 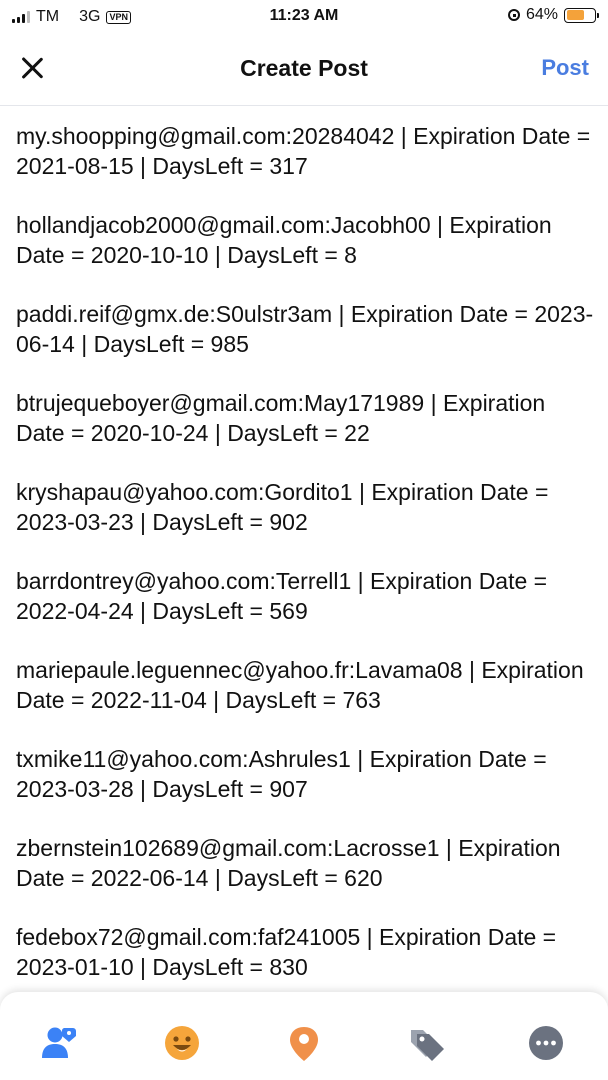 I want to click on battery-percent: 64%, so click(x=541, y=14).